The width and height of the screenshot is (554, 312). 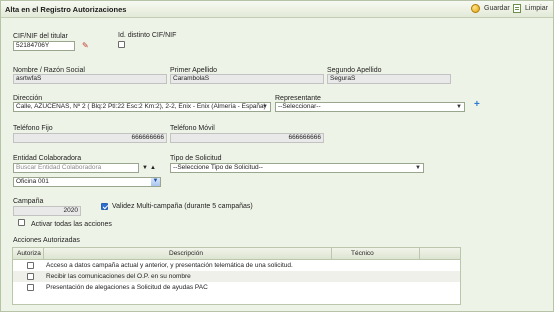 I want to click on activar-todas-checkbox, so click(x=21, y=222).